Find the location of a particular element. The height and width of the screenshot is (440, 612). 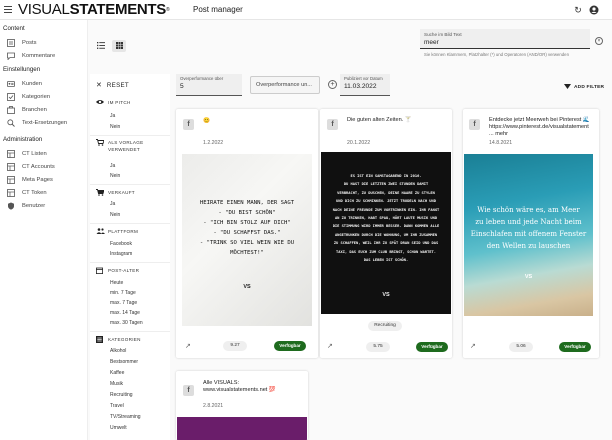

filter-option: Facebook is located at coordinates (121, 244).